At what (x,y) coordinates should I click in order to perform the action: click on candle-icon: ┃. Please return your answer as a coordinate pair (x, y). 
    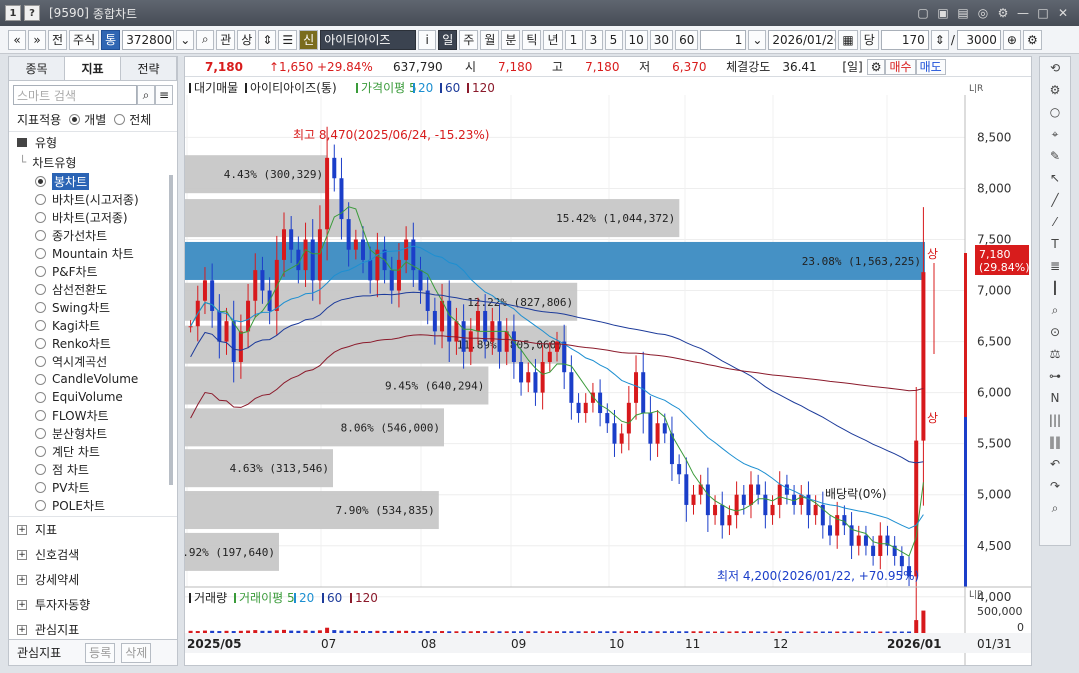
    Looking at the image, I should click on (1055, 288).